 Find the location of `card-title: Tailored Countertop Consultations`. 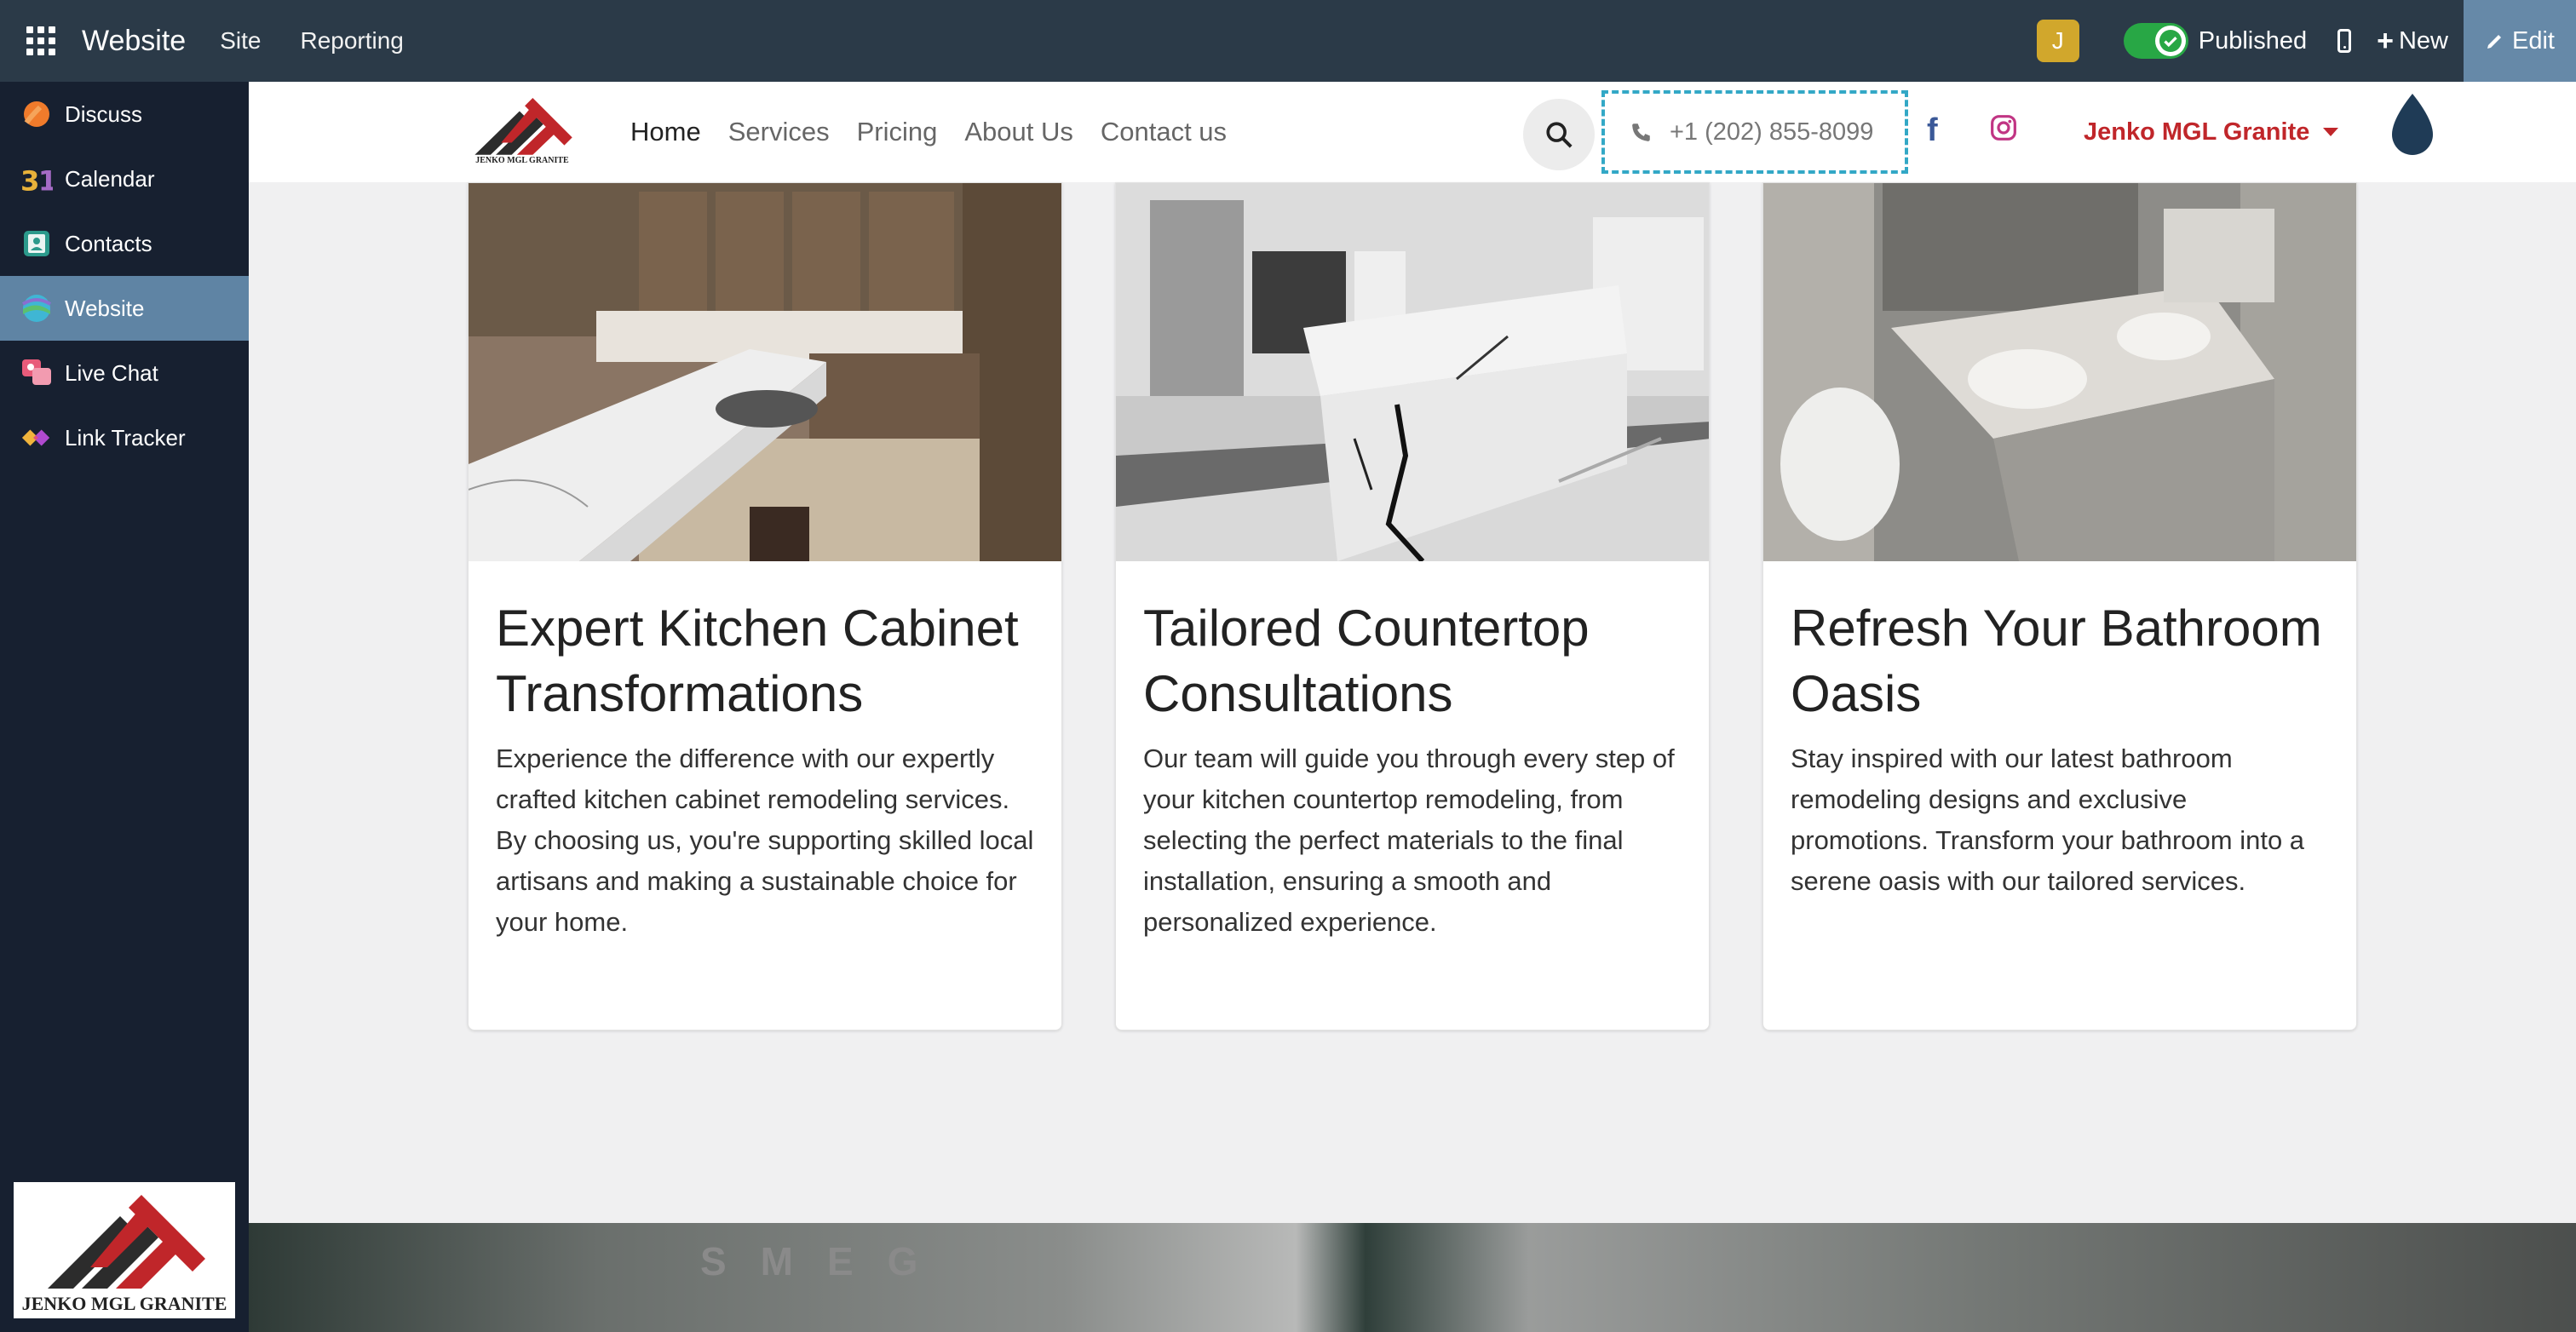

card-title: Tailored Countertop Consultations is located at coordinates (1367, 661).